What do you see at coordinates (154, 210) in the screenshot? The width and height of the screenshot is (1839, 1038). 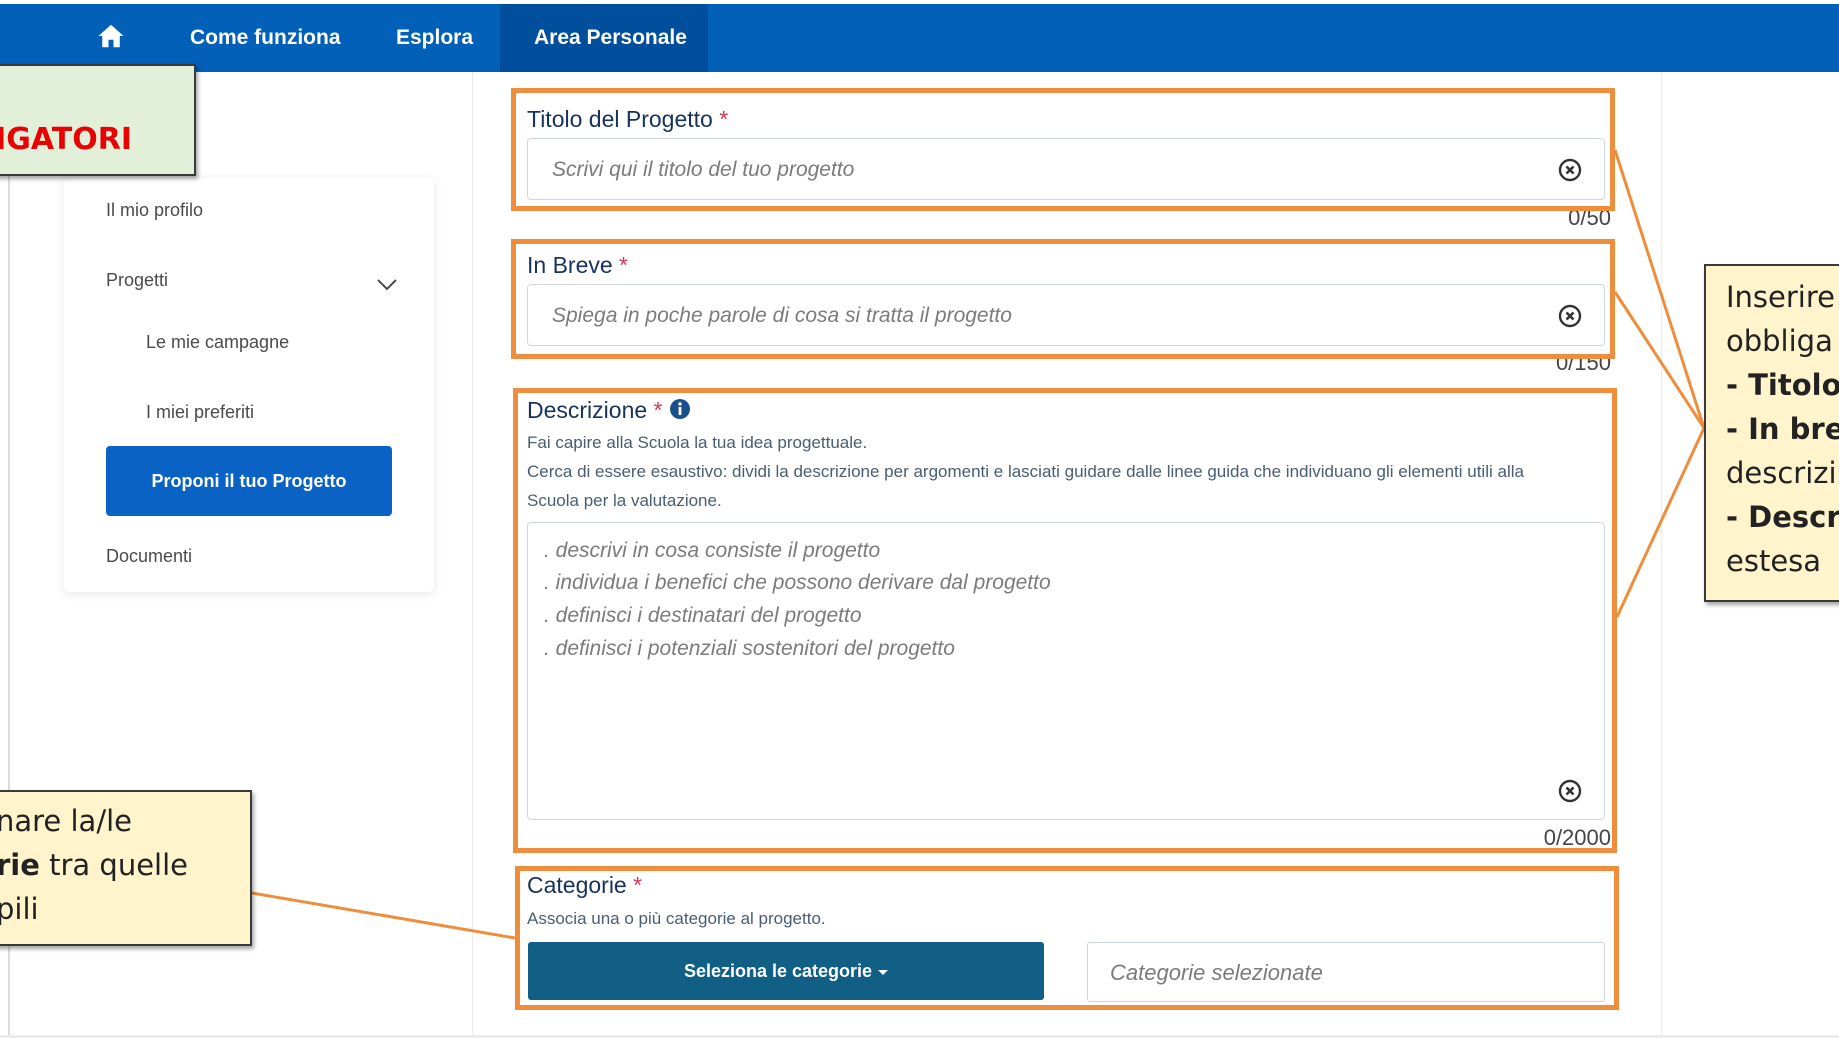 I see `sidebar-item-profile: Il mio profilo` at bounding box center [154, 210].